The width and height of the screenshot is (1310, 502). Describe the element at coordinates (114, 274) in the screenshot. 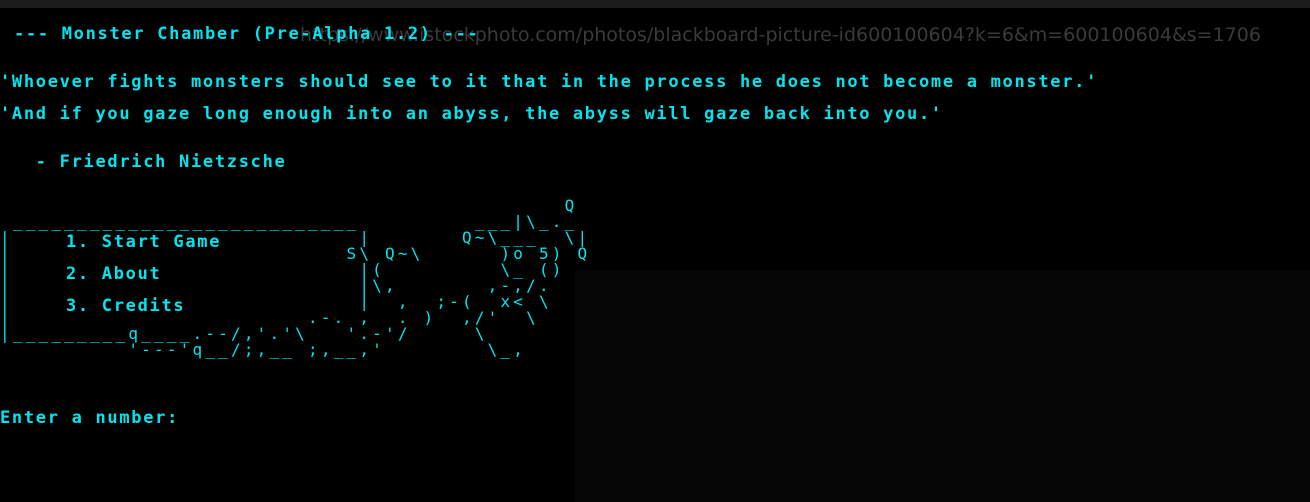

I see `menu-item-about: 2. About` at that location.